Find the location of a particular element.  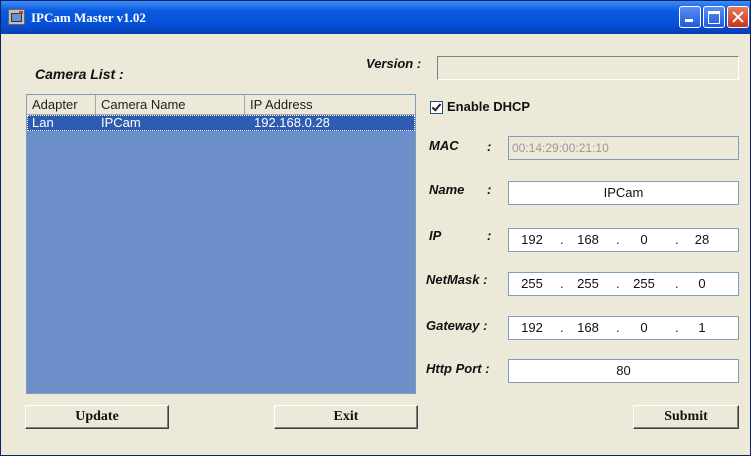

netmask-octet-1: 255 is located at coordinates (532, 284).